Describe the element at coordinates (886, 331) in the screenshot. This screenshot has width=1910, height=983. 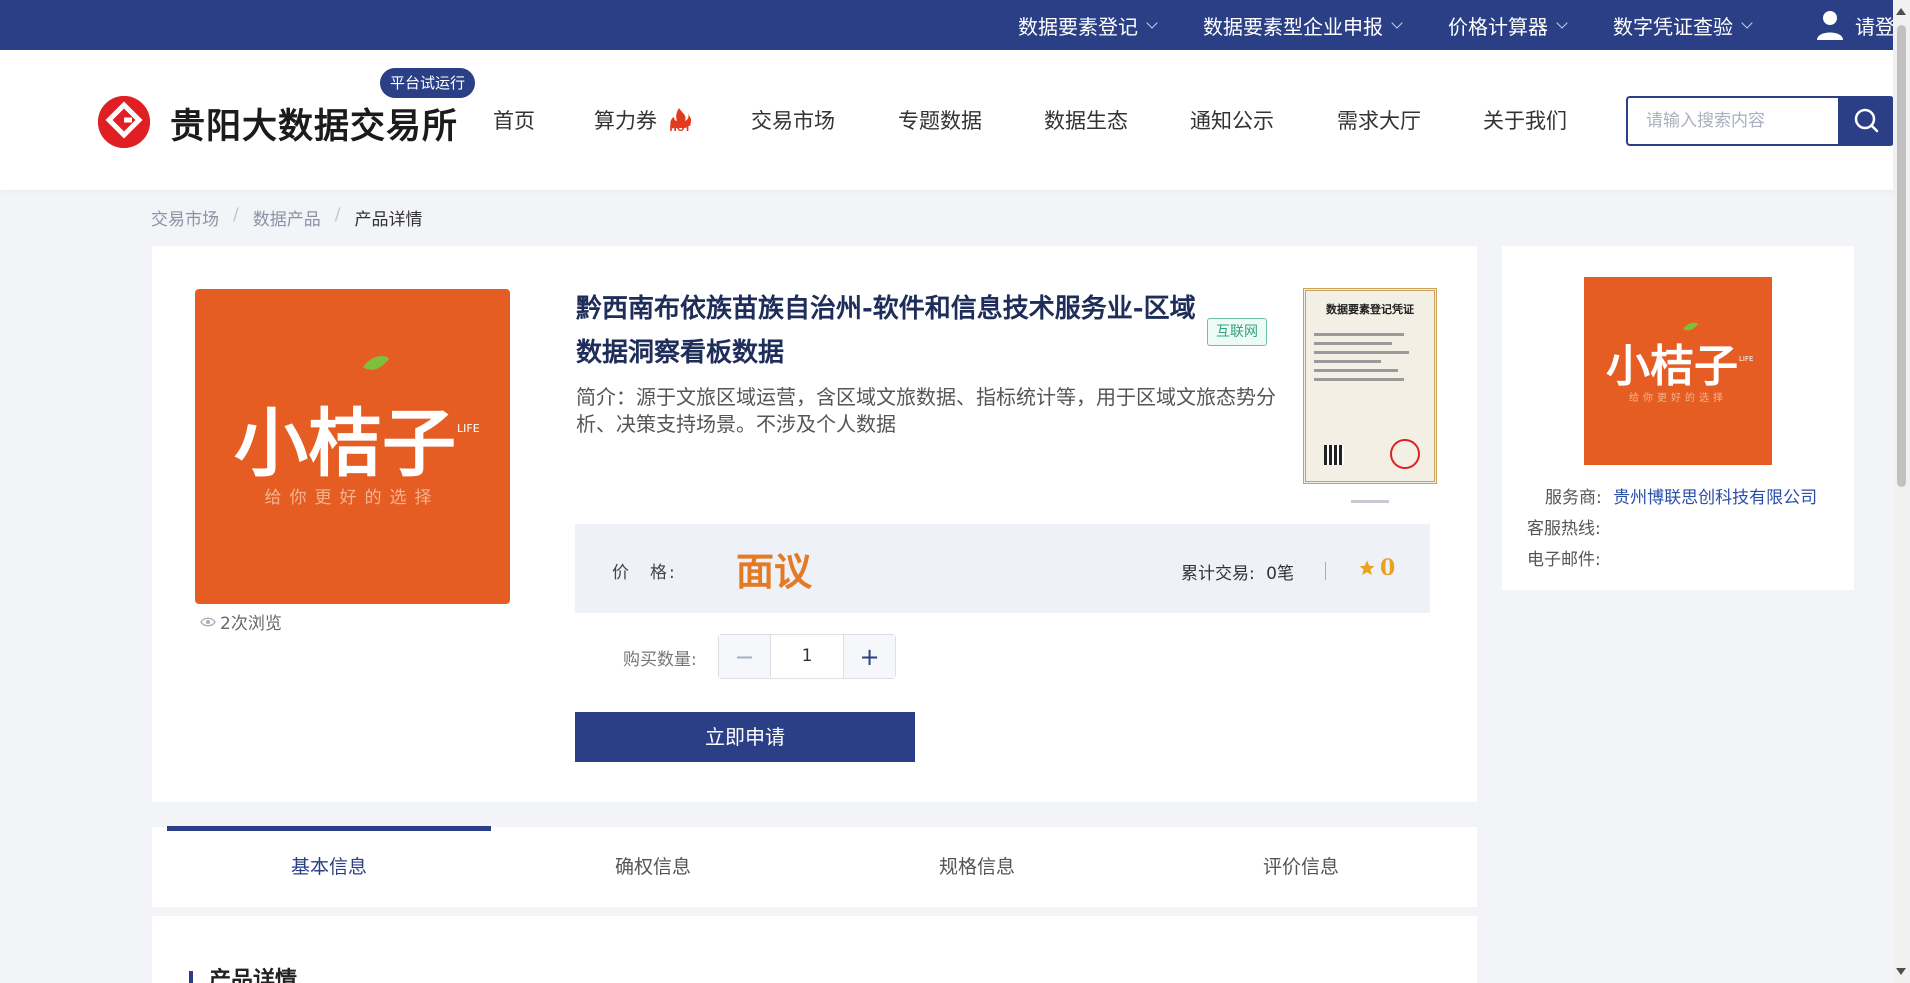
I see `product-title: 黔西南布依族苗族自治州-软件和信息技术服务业-区域数据洞察看板数据` at that location.